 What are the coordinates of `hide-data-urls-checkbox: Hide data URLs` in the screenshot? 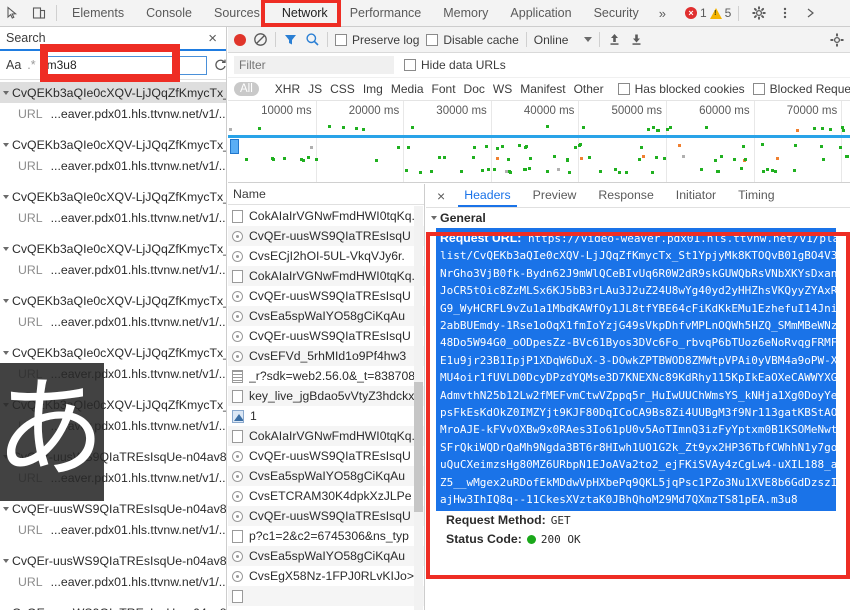 It's located at (455, 65).